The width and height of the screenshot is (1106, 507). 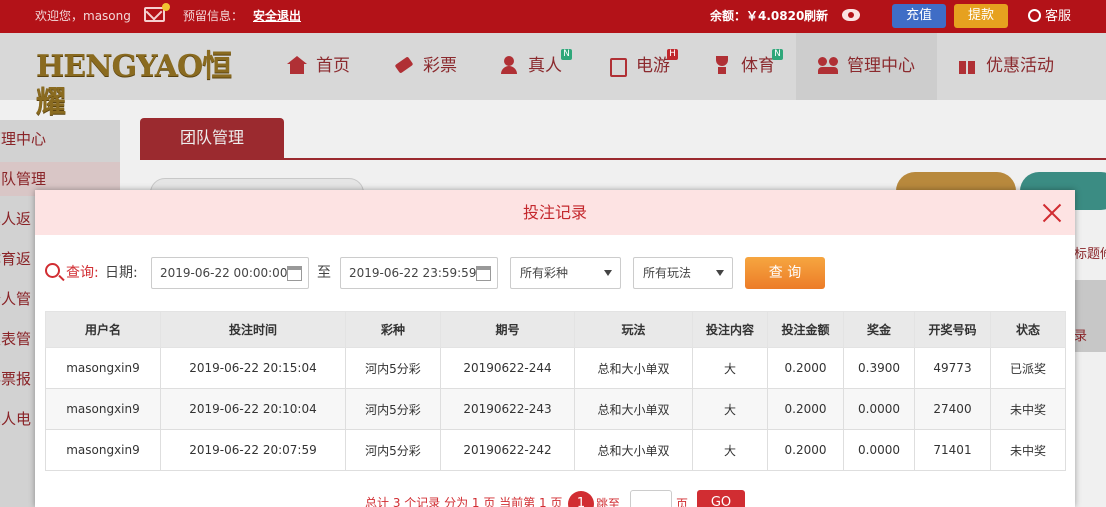 What do you see at coordinates (140, 84) in the screenshot?
I see `logo: HENGYAO恒耀` at bounding box center [140, 84].